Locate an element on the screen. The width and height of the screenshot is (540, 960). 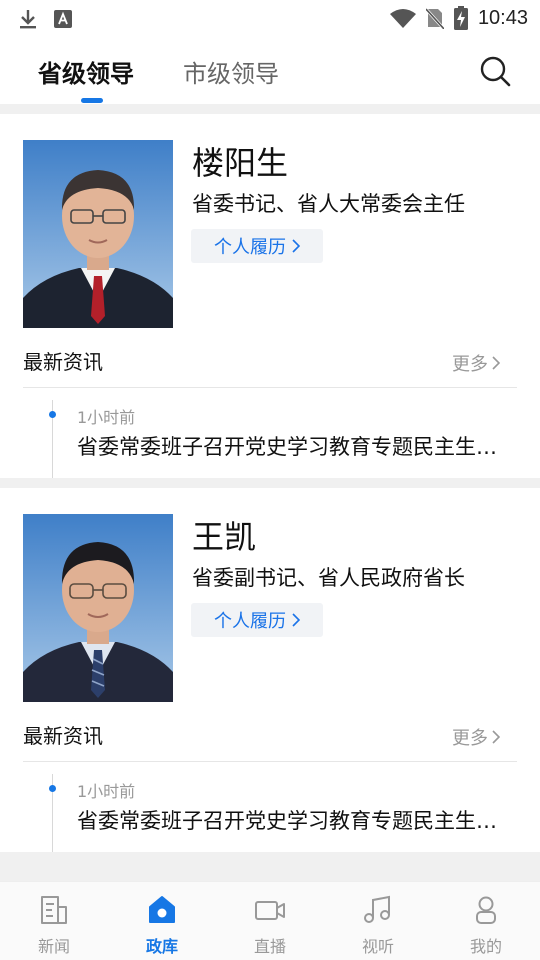
leader-title: 省委书记、省人大常委会主任 is located at coordinates (328, 204).